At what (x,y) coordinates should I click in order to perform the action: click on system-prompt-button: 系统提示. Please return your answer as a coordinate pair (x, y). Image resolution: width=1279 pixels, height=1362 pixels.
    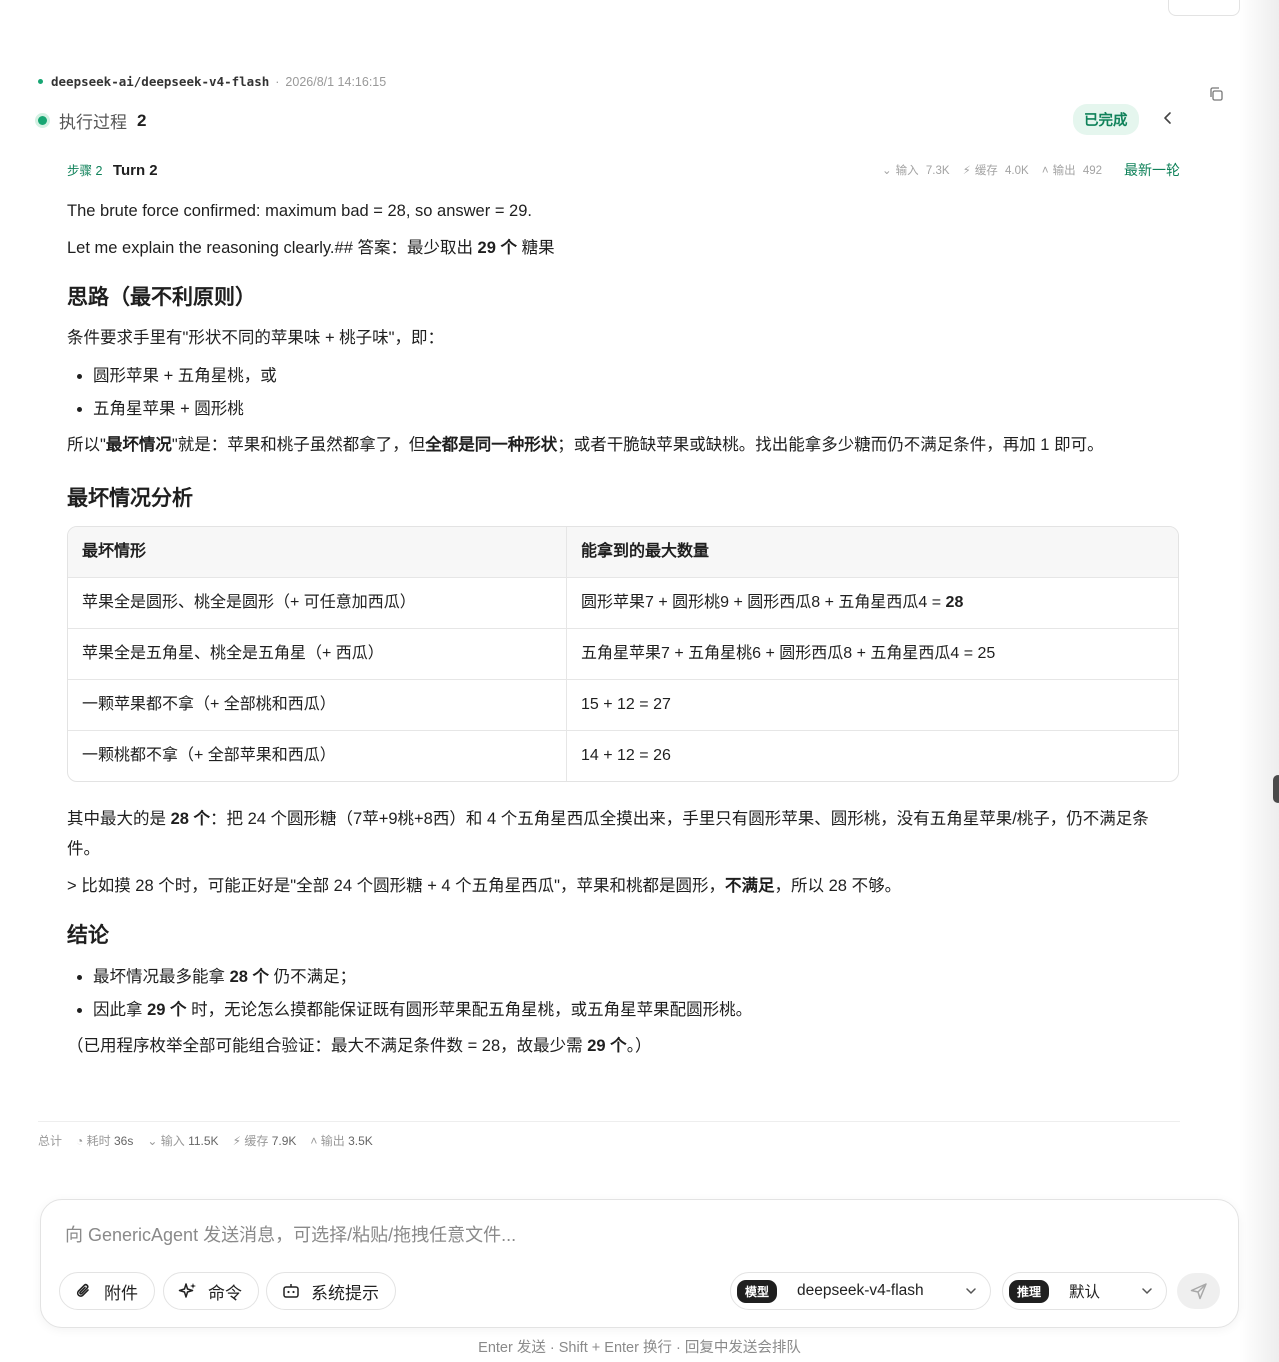
    Looking at the image, I should click on (331, 1291).